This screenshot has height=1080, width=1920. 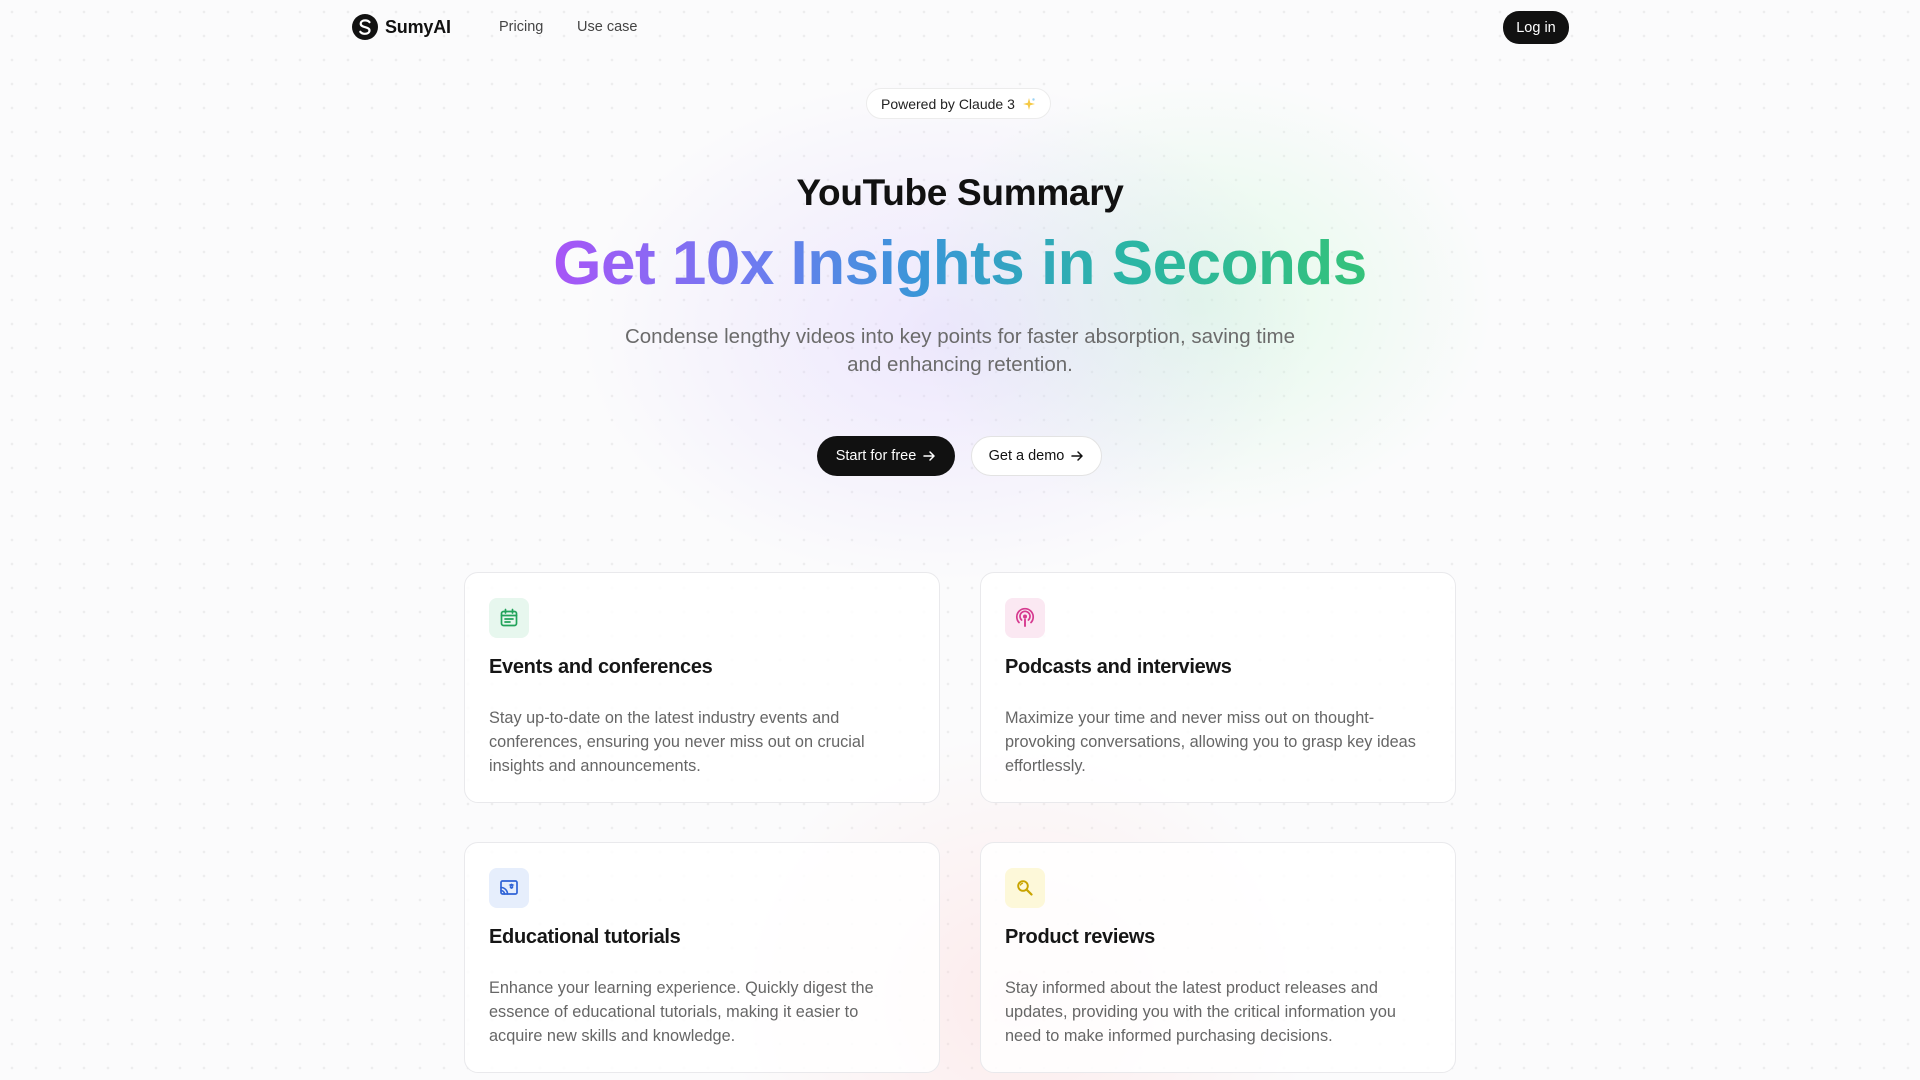 I want to click on hero-headline: Get 10x Insights in Seconds, so click(x=960, y=264).